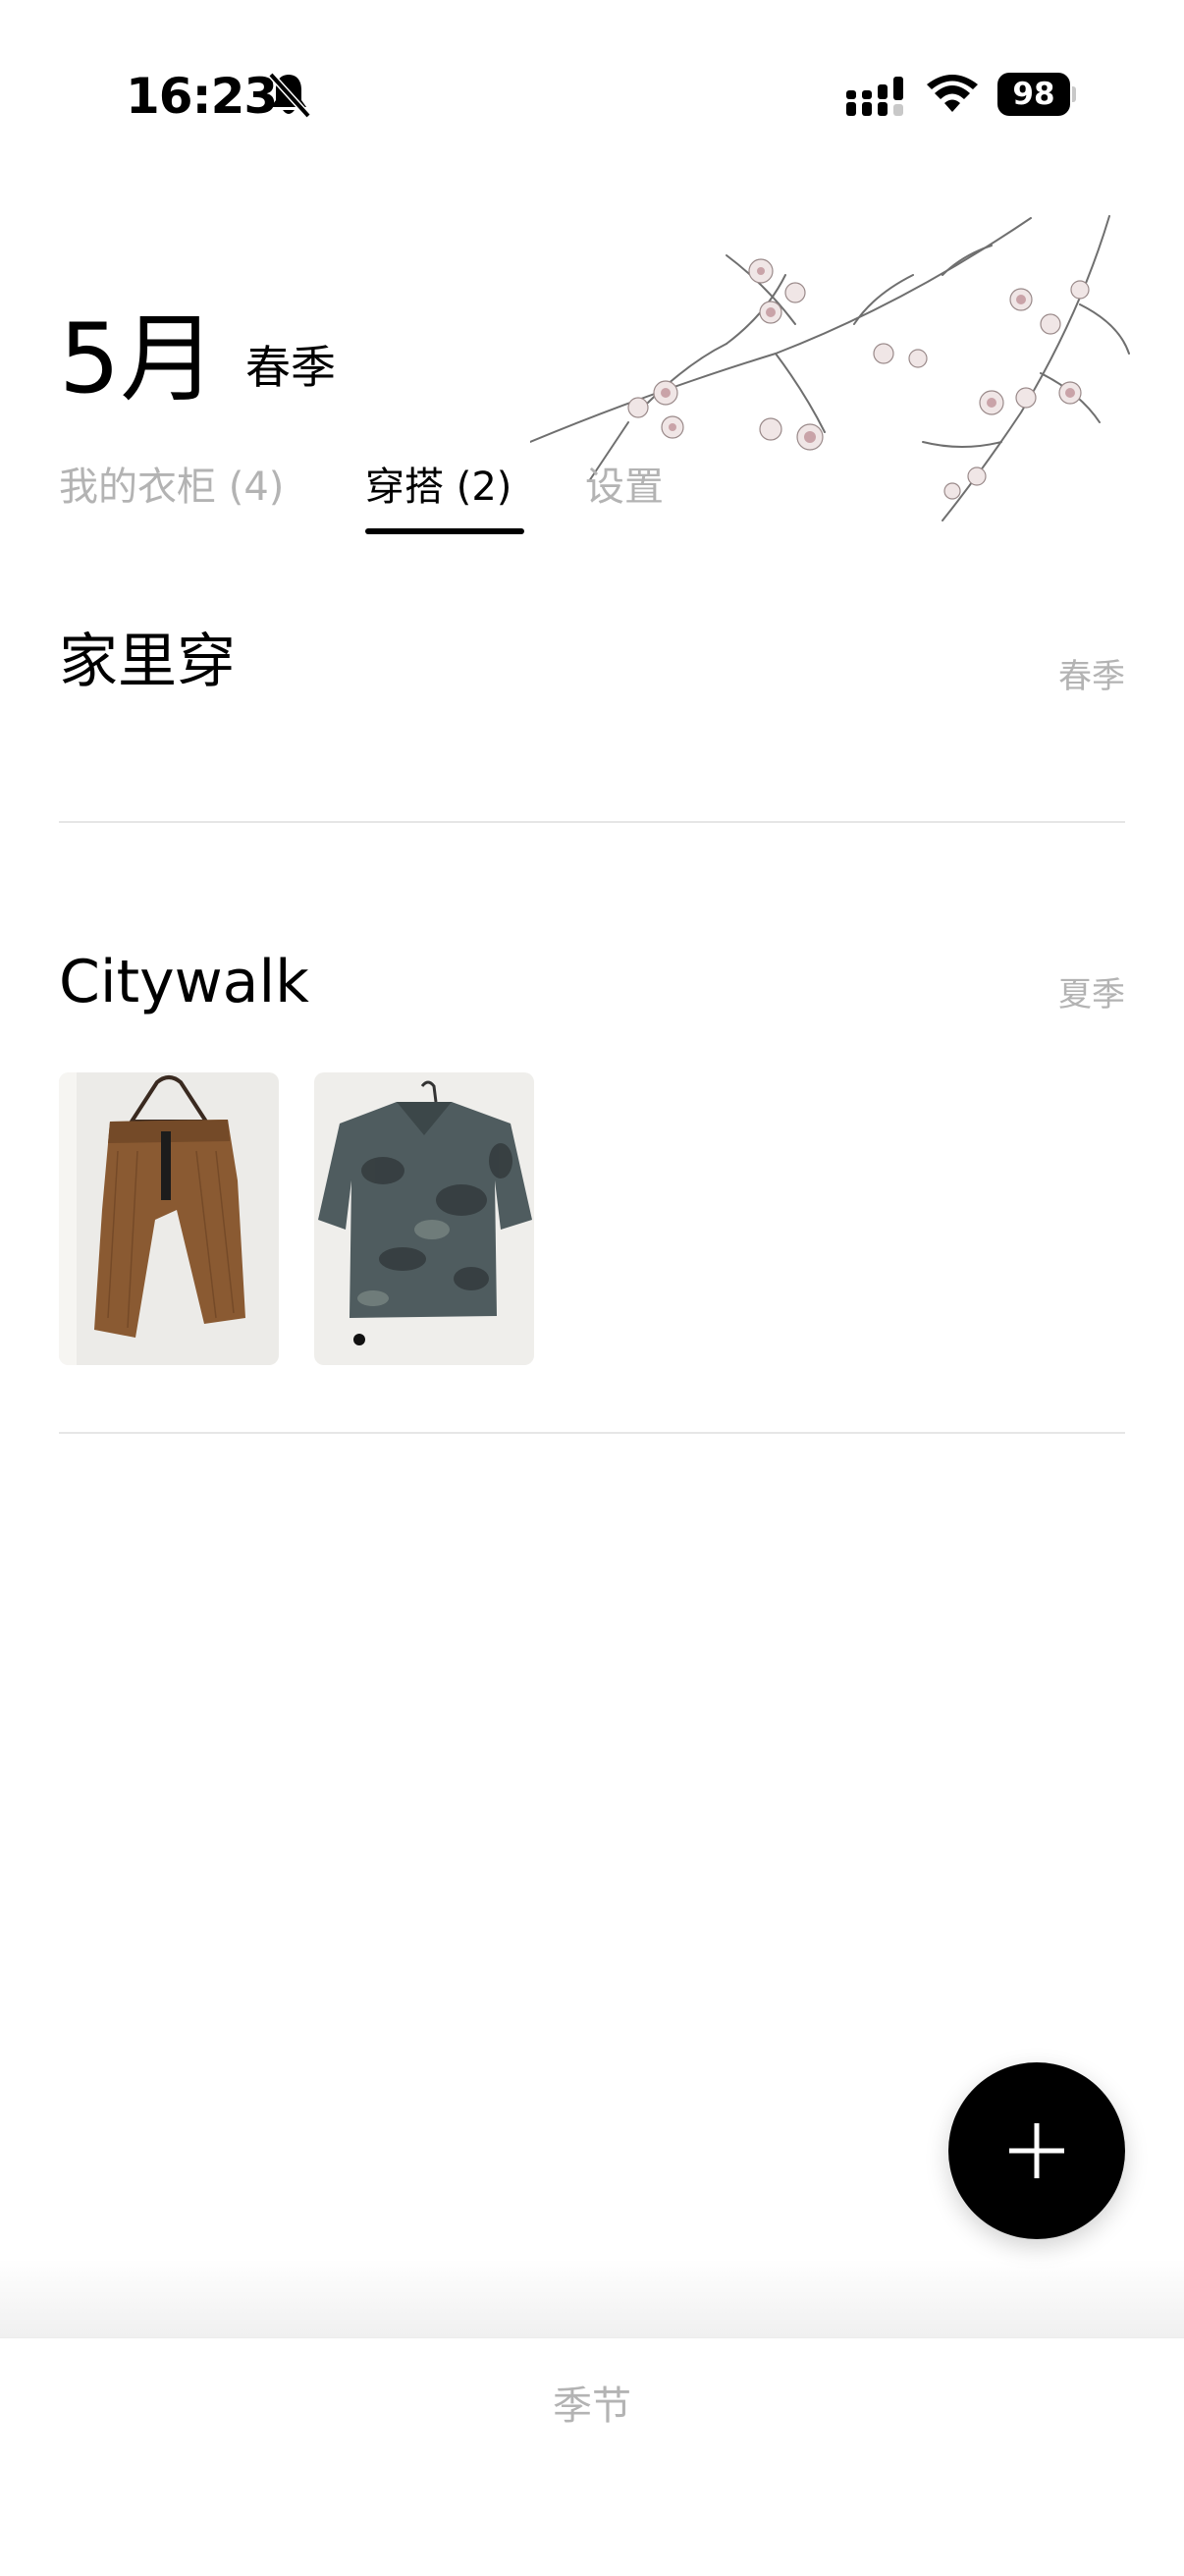 This screenshot has height=2576, width=1184. Describe the element at coordinates (592, 2407) in the screenshot. I see `bottom-tab-season: 季节` at that location.